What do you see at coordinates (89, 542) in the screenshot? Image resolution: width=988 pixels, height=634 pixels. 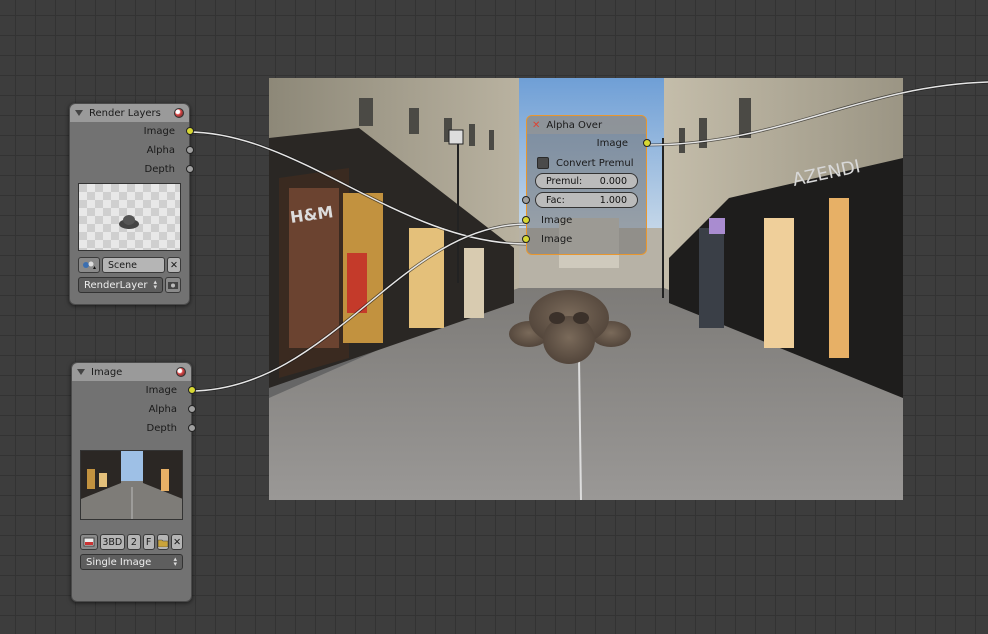 I see `image-browse-icon` at bounding box center [89, 542].